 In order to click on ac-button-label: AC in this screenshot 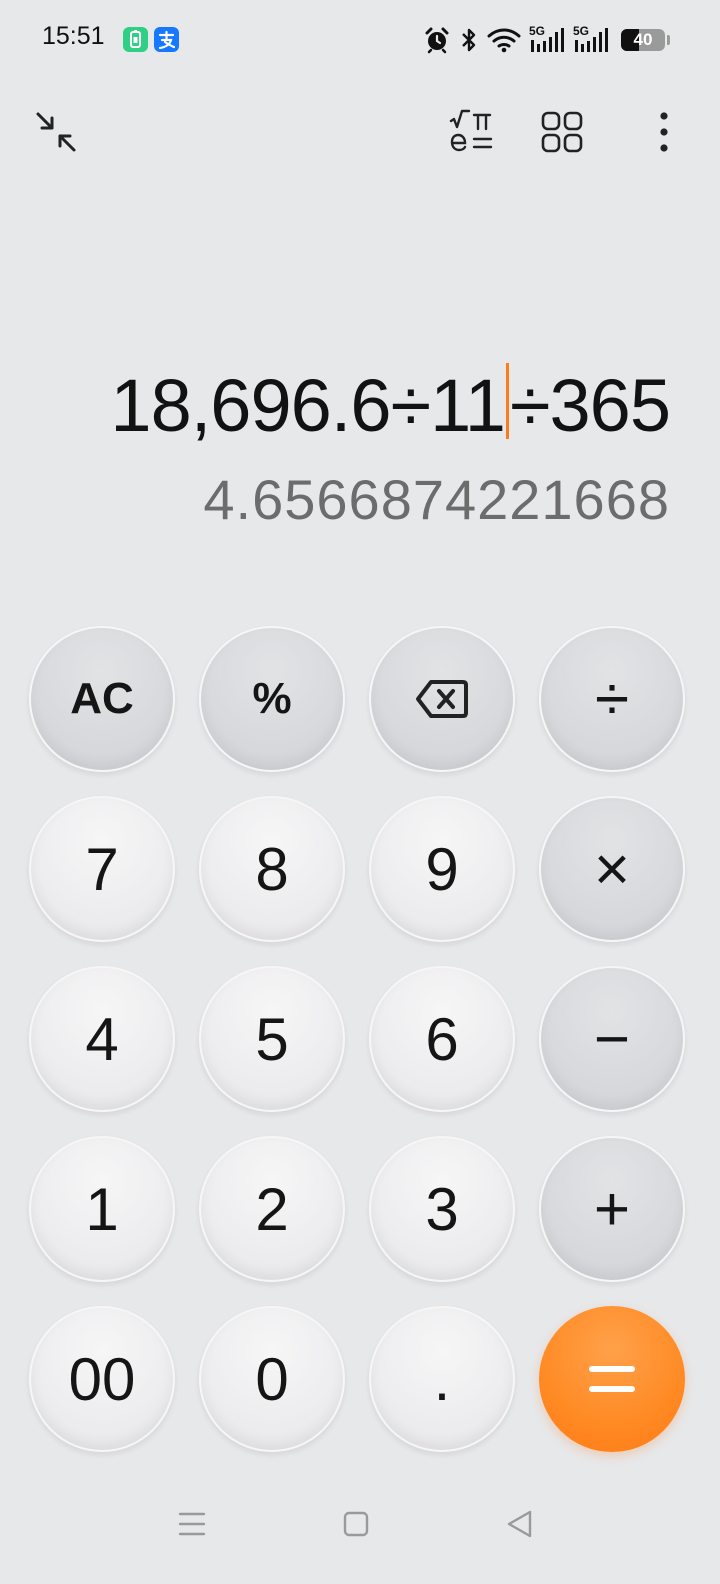, I will do `click(102, 698)`.